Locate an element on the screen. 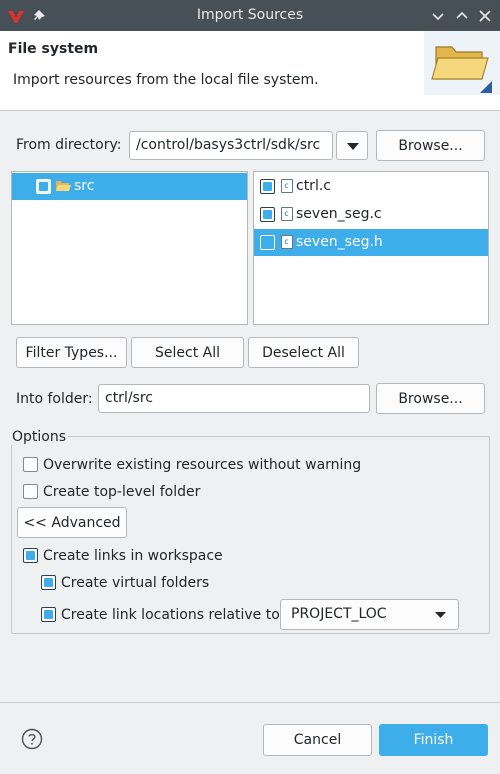 The width and height of the screenshot is (500, 774). top-level-folder-label: Create top-level folder is located at coordinates (121, 492).